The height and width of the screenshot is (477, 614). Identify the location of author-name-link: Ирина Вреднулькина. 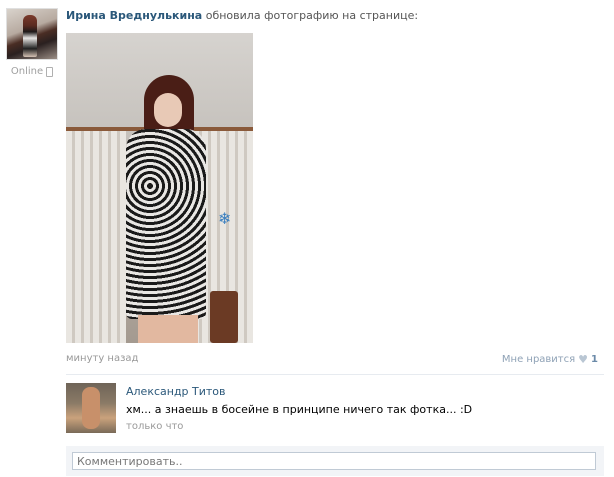
(134, 15).